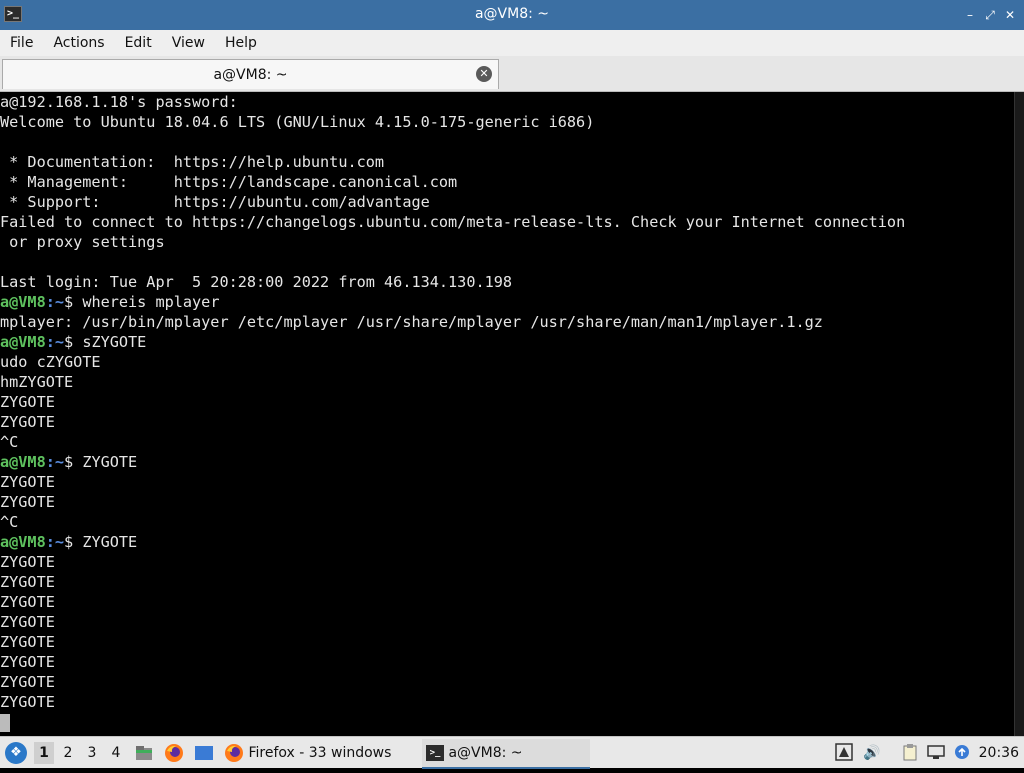 This screenshot has width=1024, height=773. What do you see at coordinates (962, 753) in the screenshot?
I see `update-notifier-icon` at bounding box center [962, 753].